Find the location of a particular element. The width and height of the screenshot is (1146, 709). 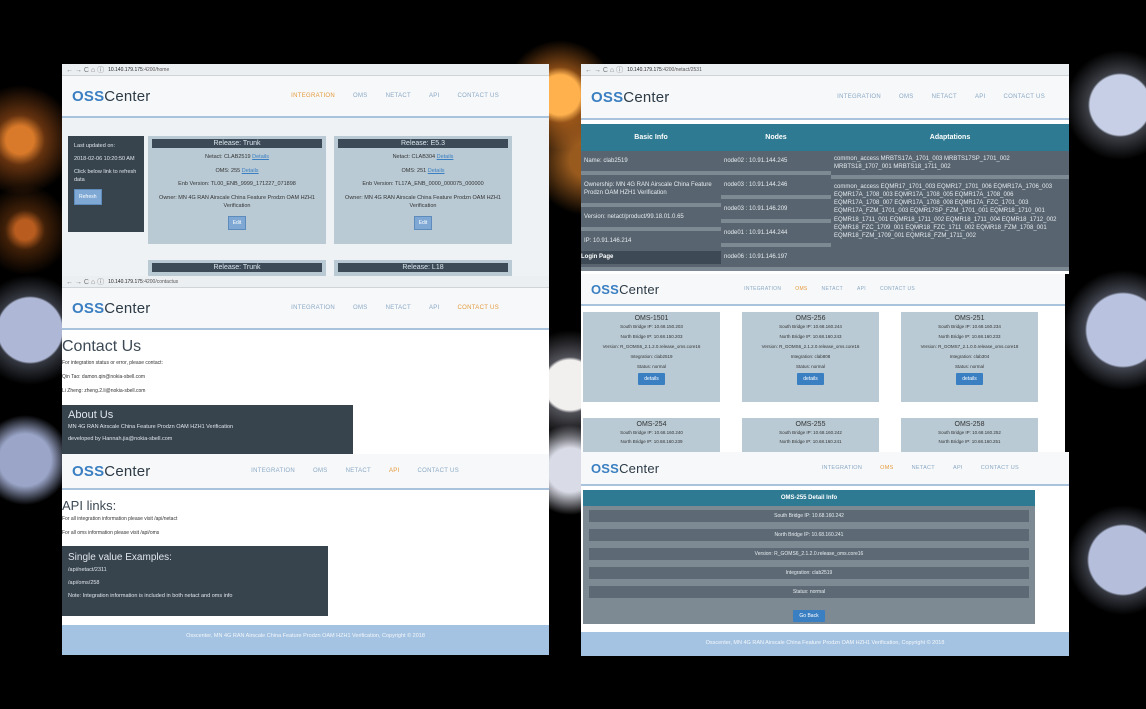

col-header: Nodes is located at coordinates (776, 137).